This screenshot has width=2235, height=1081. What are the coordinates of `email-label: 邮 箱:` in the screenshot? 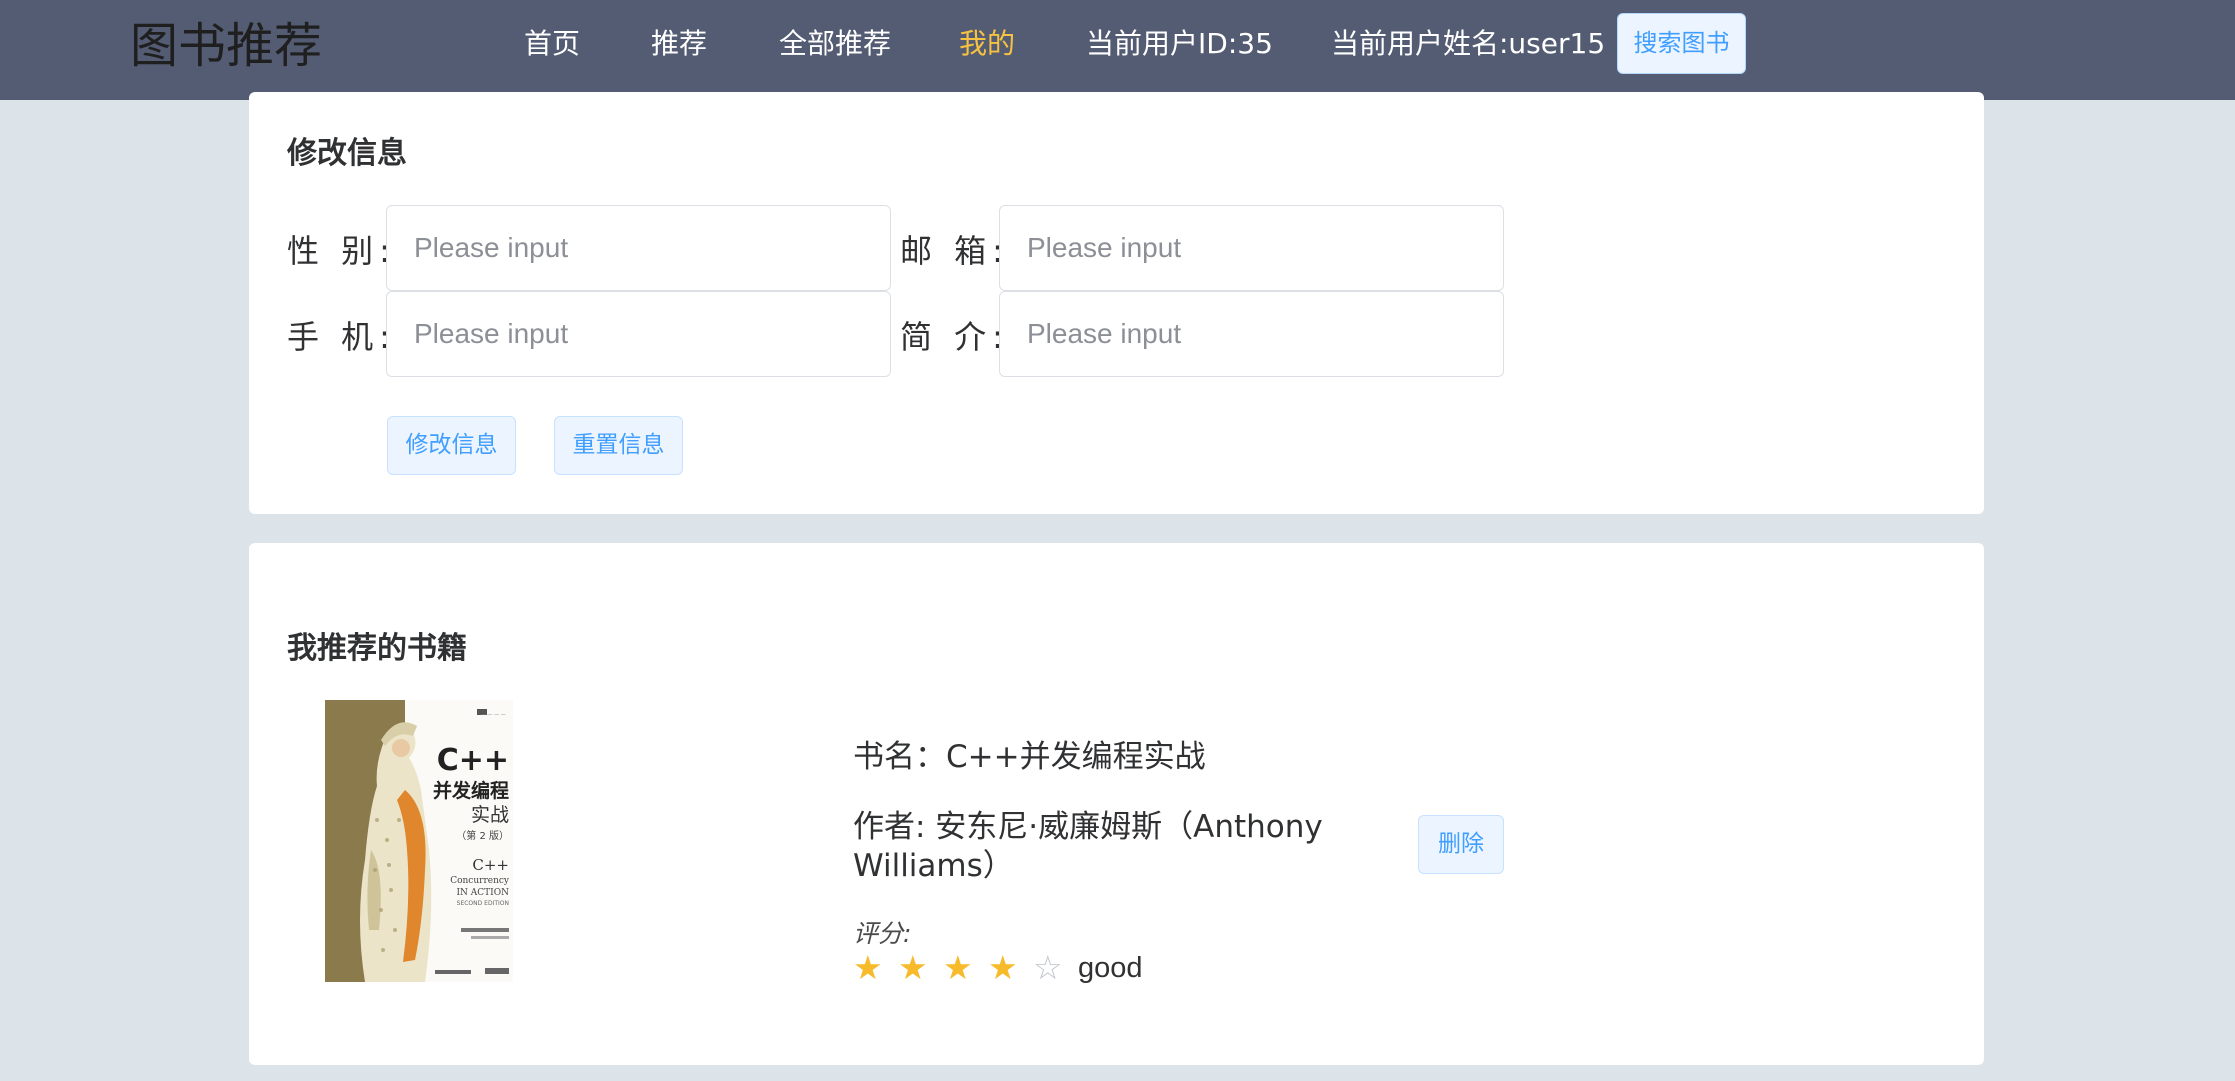 It's located at (954, 251).